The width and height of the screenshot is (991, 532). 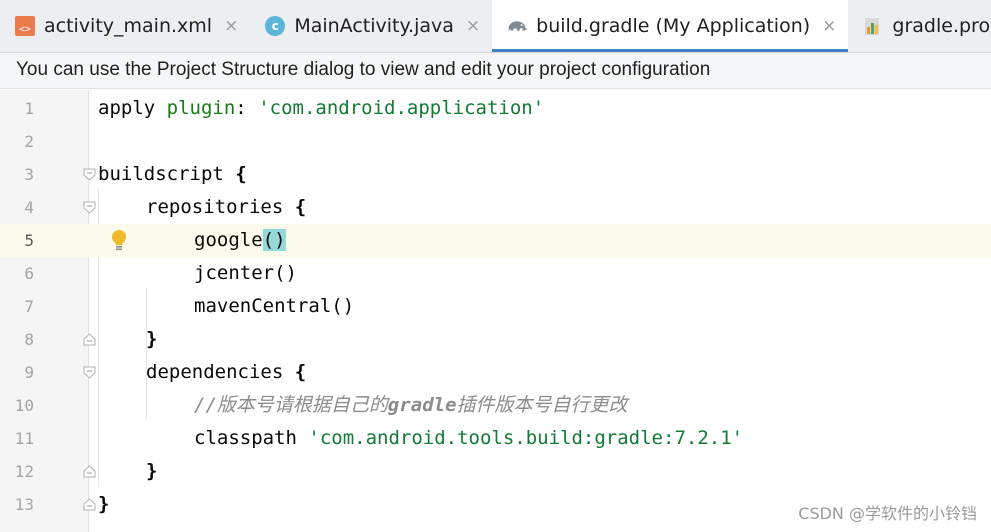 What do you see at coordinates (887, 513) in the screenshot?
I see `watermark: CSDN @学软件的小铃铛` at bounding box center [887, 513].